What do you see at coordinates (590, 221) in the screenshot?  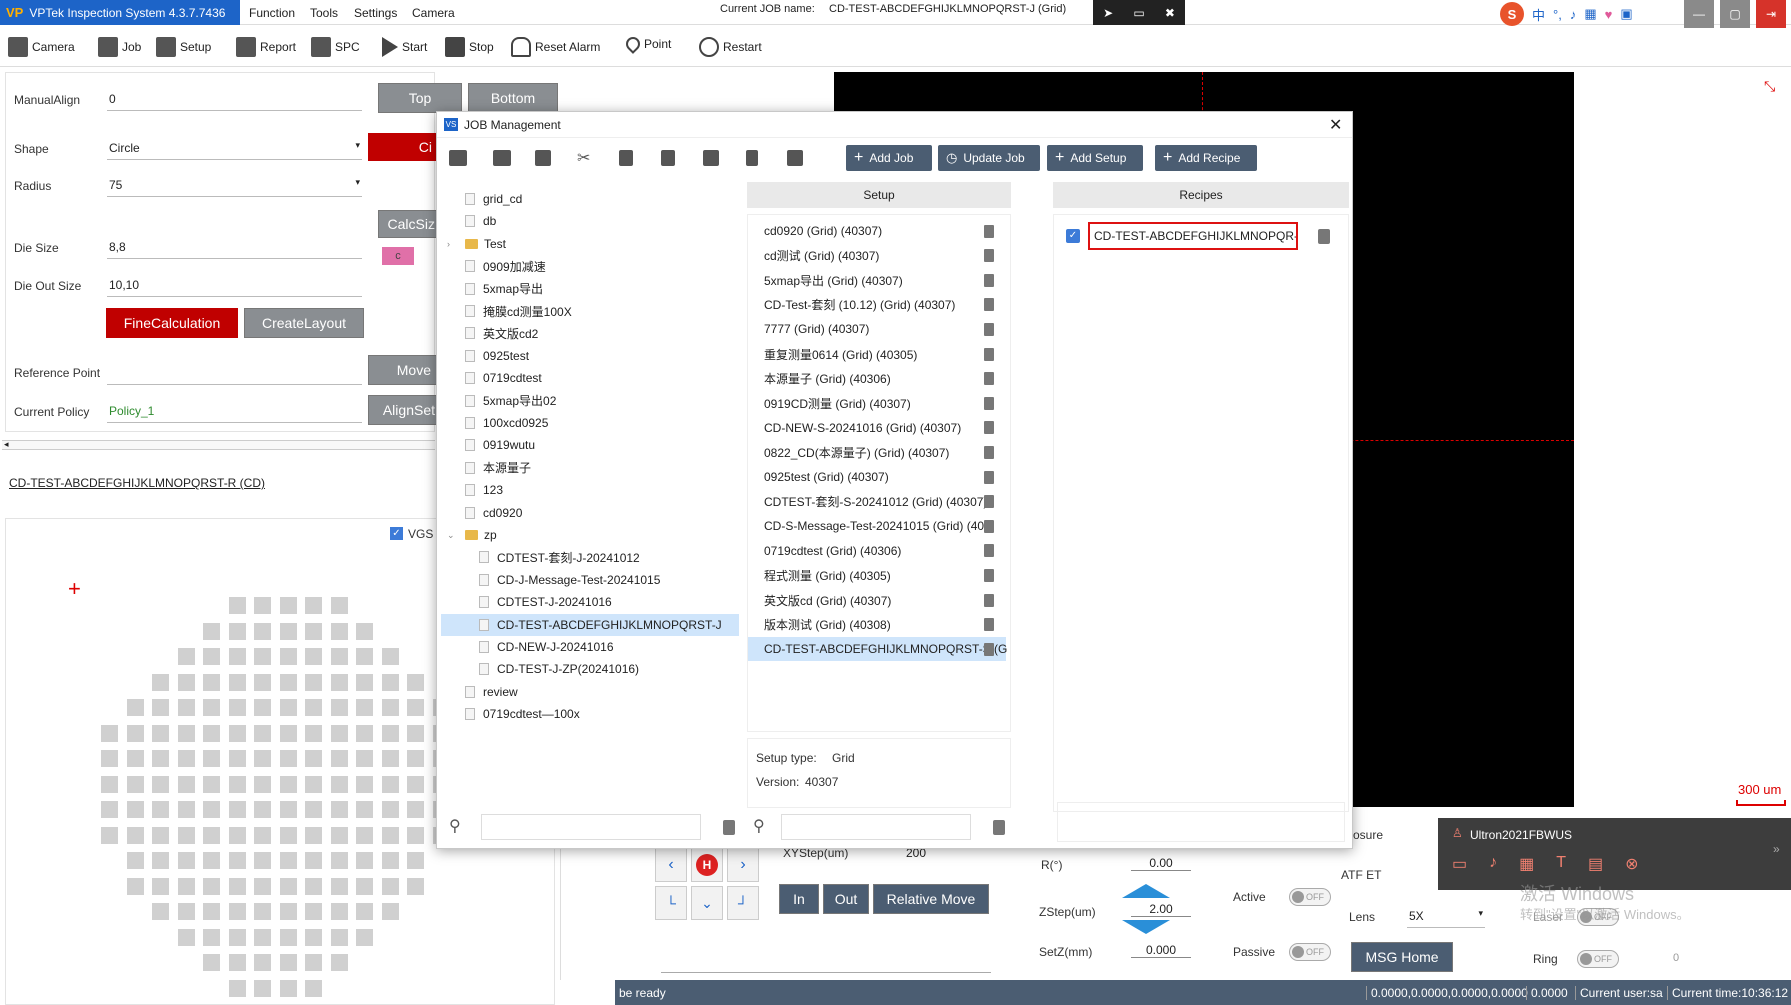 I see `tree-item: db` at bounding box center [590, 221].